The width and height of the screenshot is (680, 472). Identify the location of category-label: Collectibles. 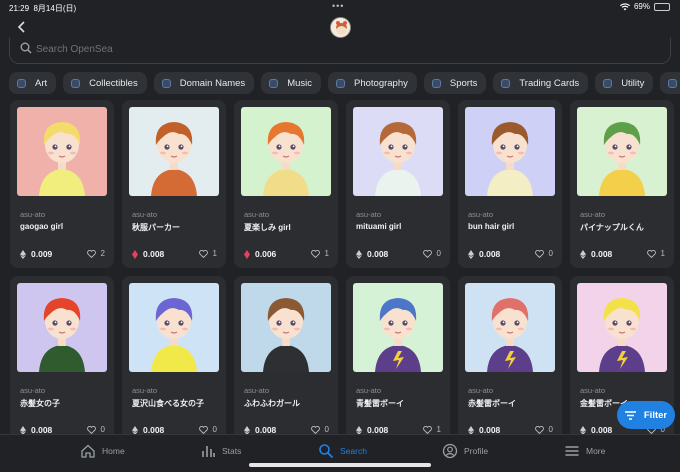
(113, 83).